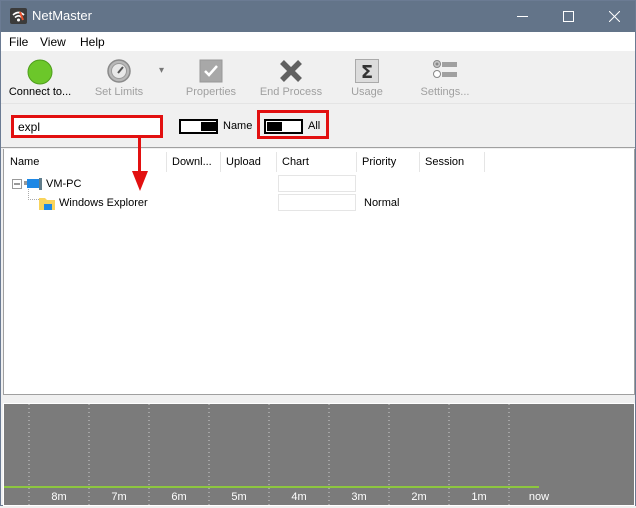  What do you see at coordinates (238, 497) in the screenshot?
I see `time-tick-label: 5m` at bounding box center [238, 497].